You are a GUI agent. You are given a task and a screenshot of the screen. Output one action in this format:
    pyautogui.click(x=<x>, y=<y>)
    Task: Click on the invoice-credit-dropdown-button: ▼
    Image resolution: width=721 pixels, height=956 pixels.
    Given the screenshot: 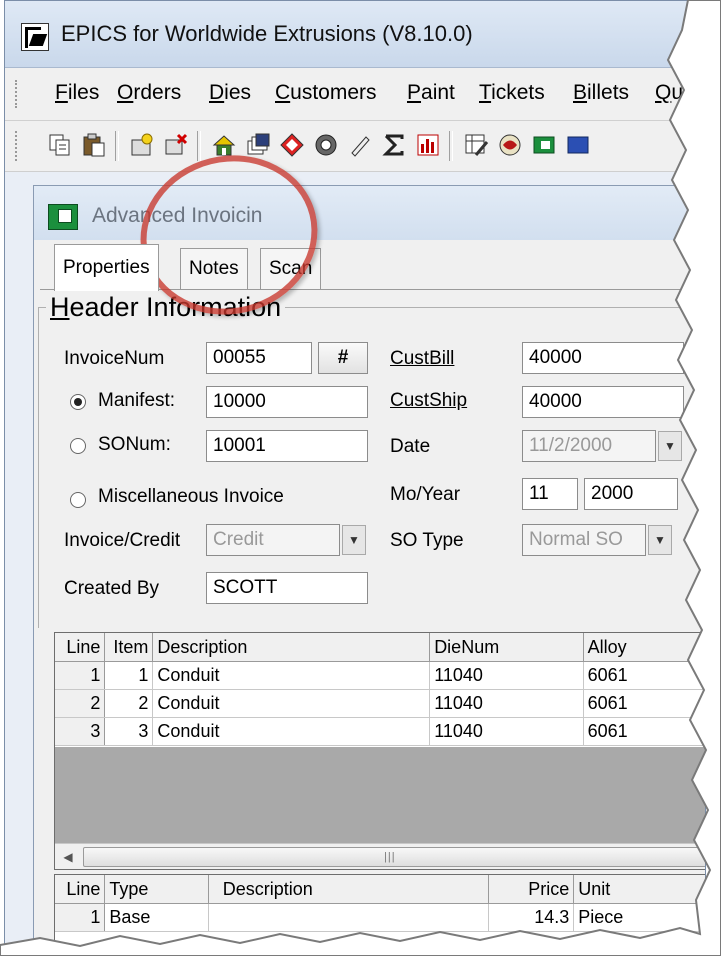 What is the action you would take?
    pyautogui.click(x=354, y=540)
    